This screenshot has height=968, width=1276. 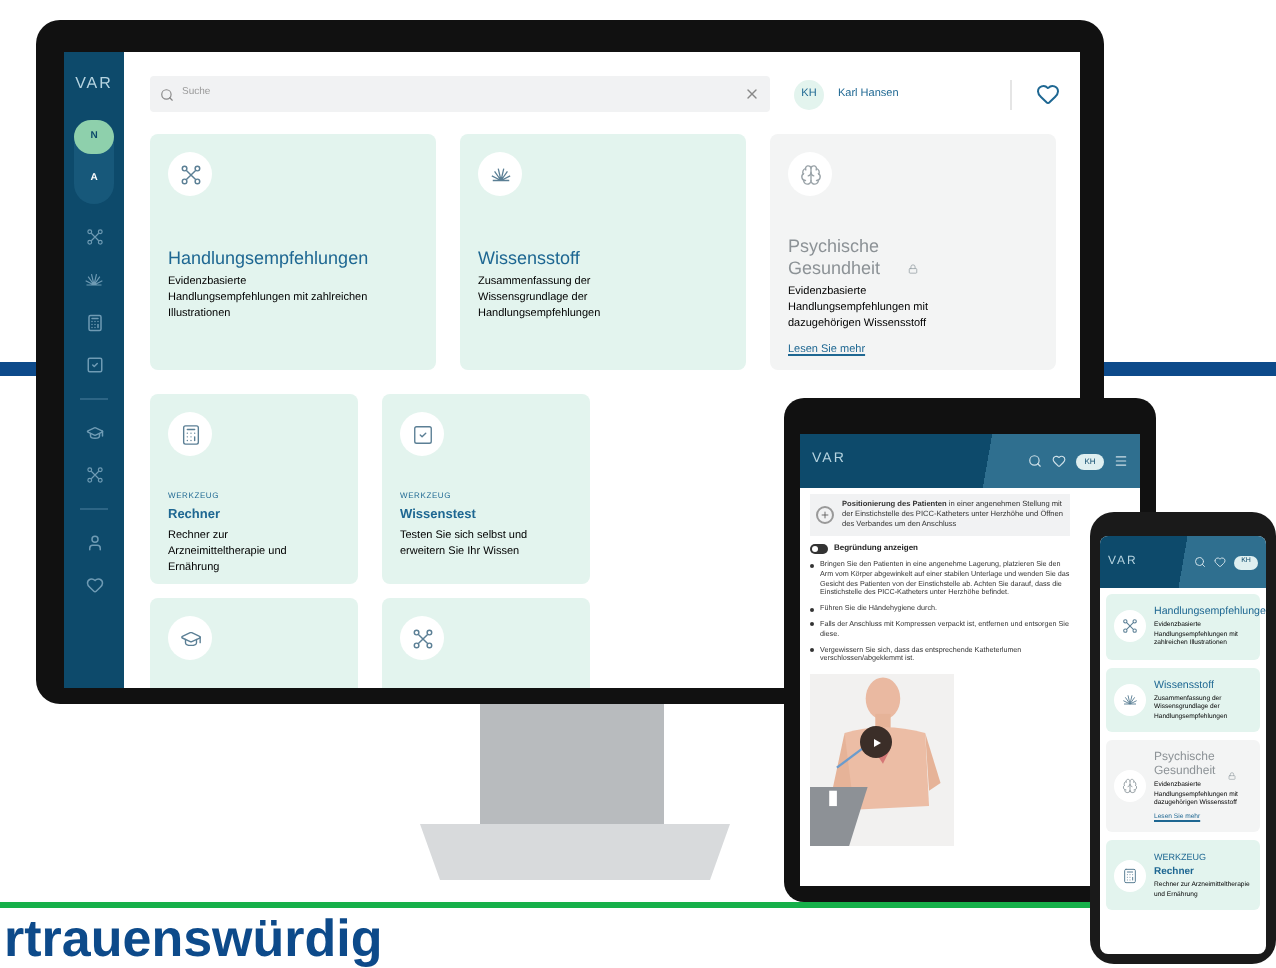 I want to click on plus-icon, so click(x=825, y=515).